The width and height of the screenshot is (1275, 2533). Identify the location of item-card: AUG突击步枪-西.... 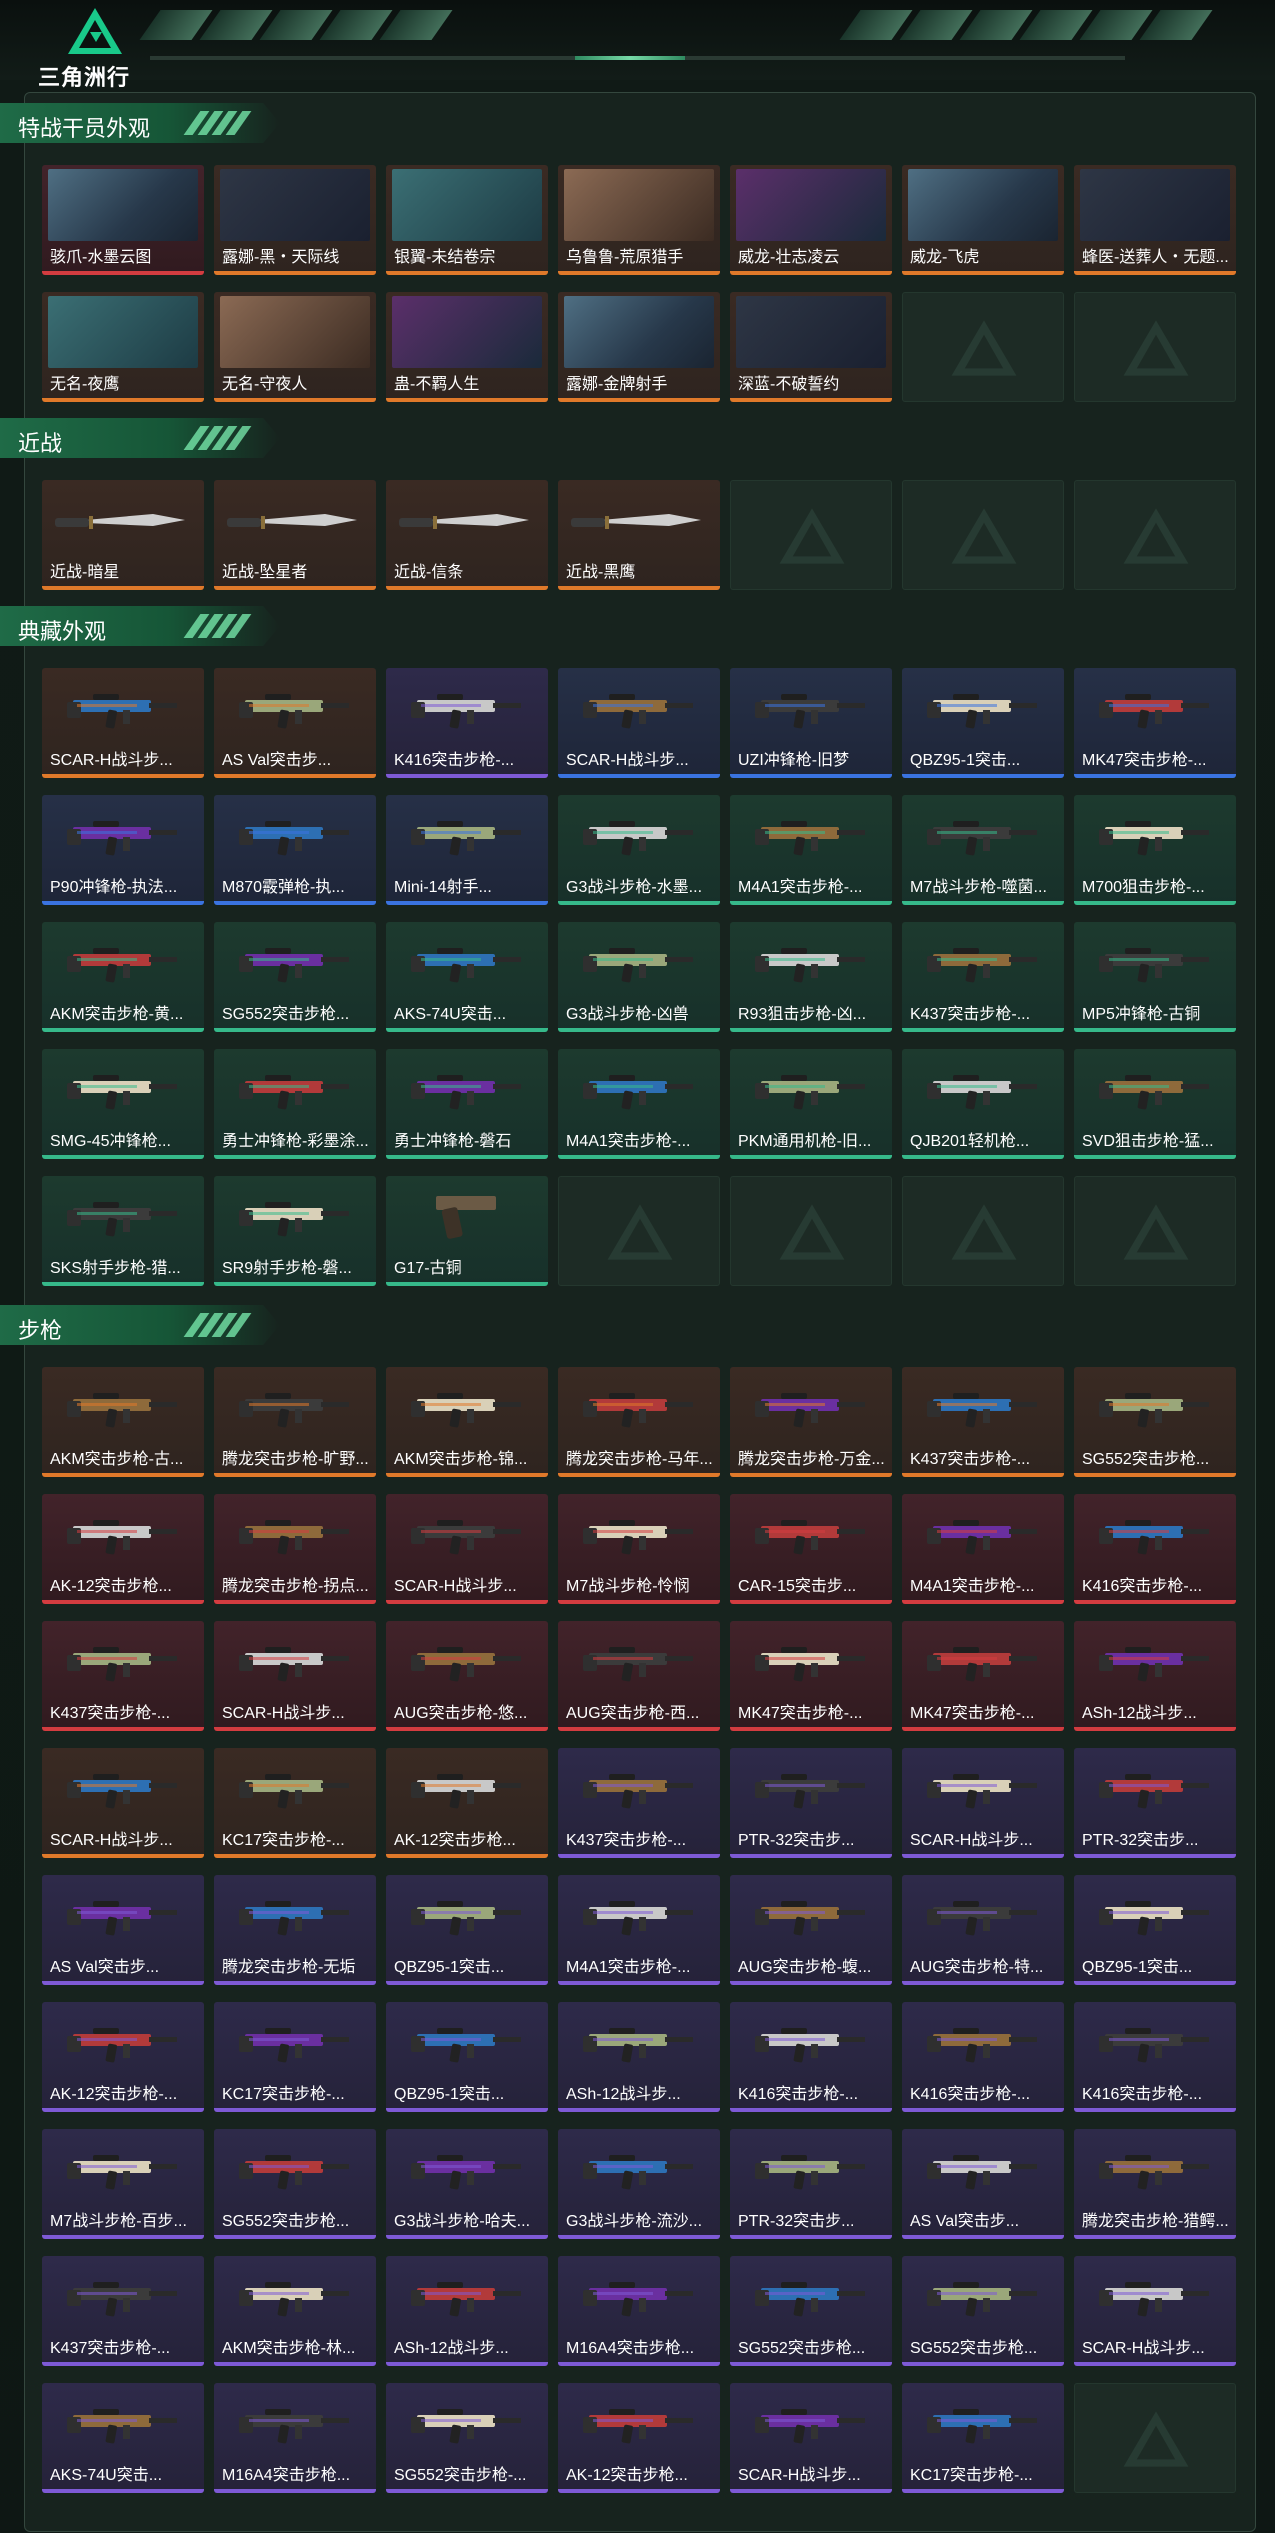
(639, 1676).